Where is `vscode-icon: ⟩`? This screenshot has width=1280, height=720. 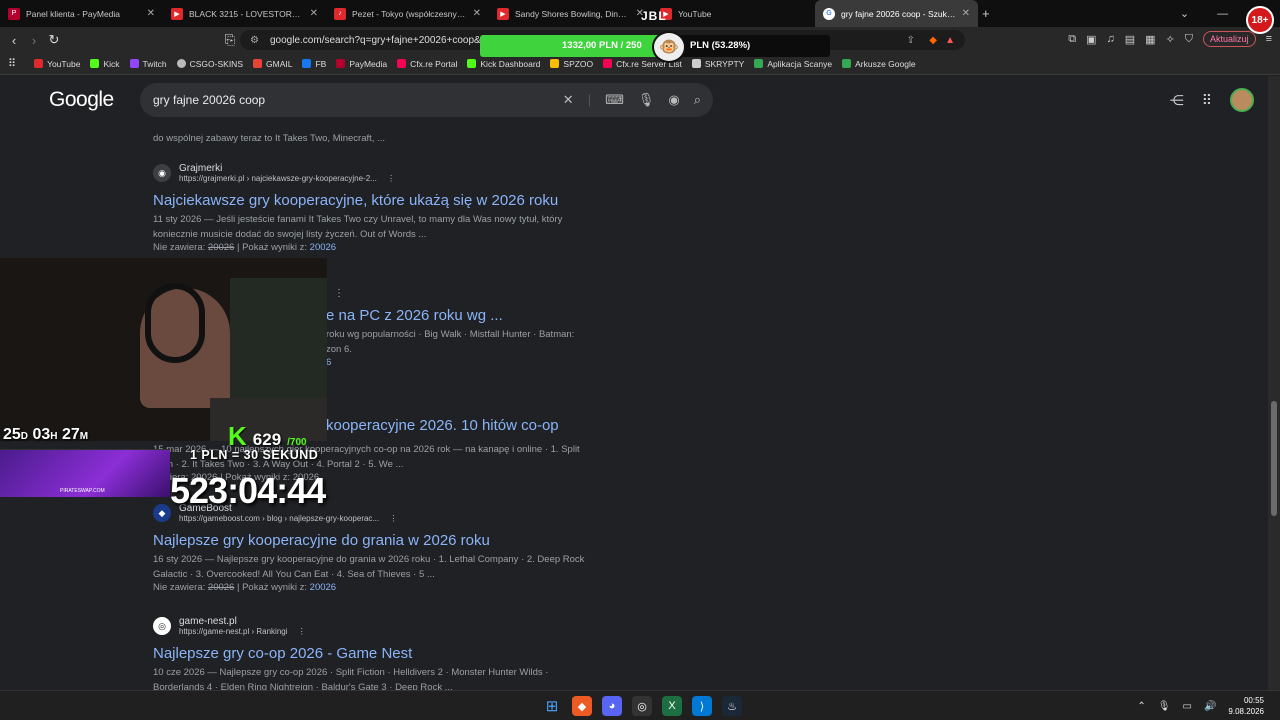 vscode-icon: ⟩ is located at coordinates (702, 706).